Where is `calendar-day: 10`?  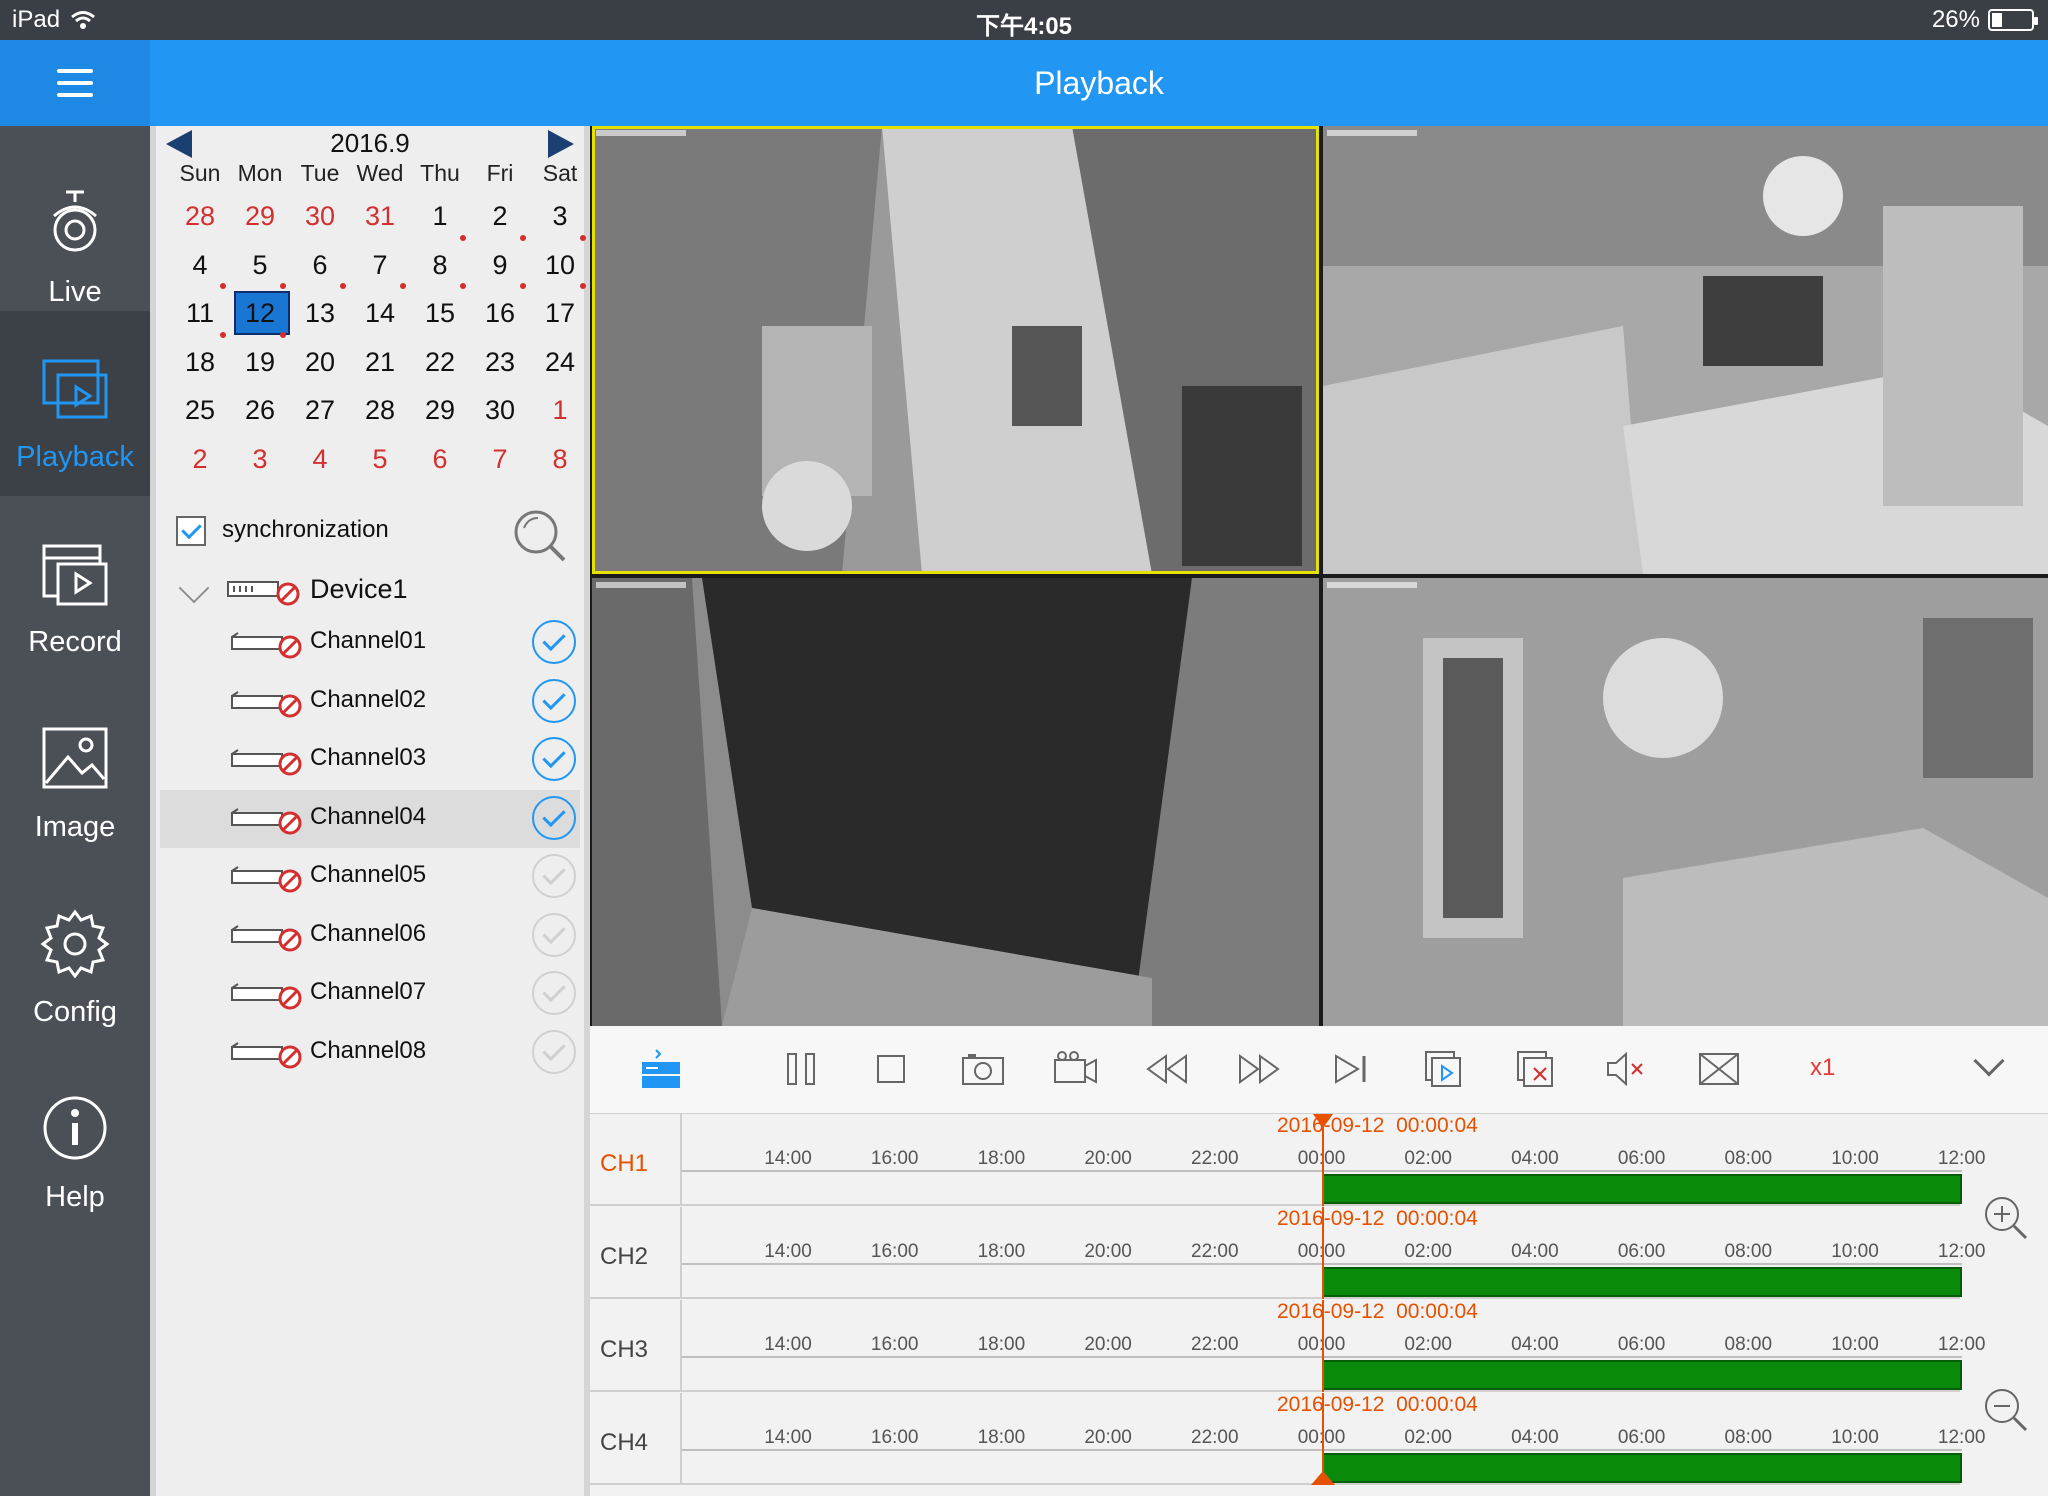 calendar-day: 10 is located at coordinates (560, 267).